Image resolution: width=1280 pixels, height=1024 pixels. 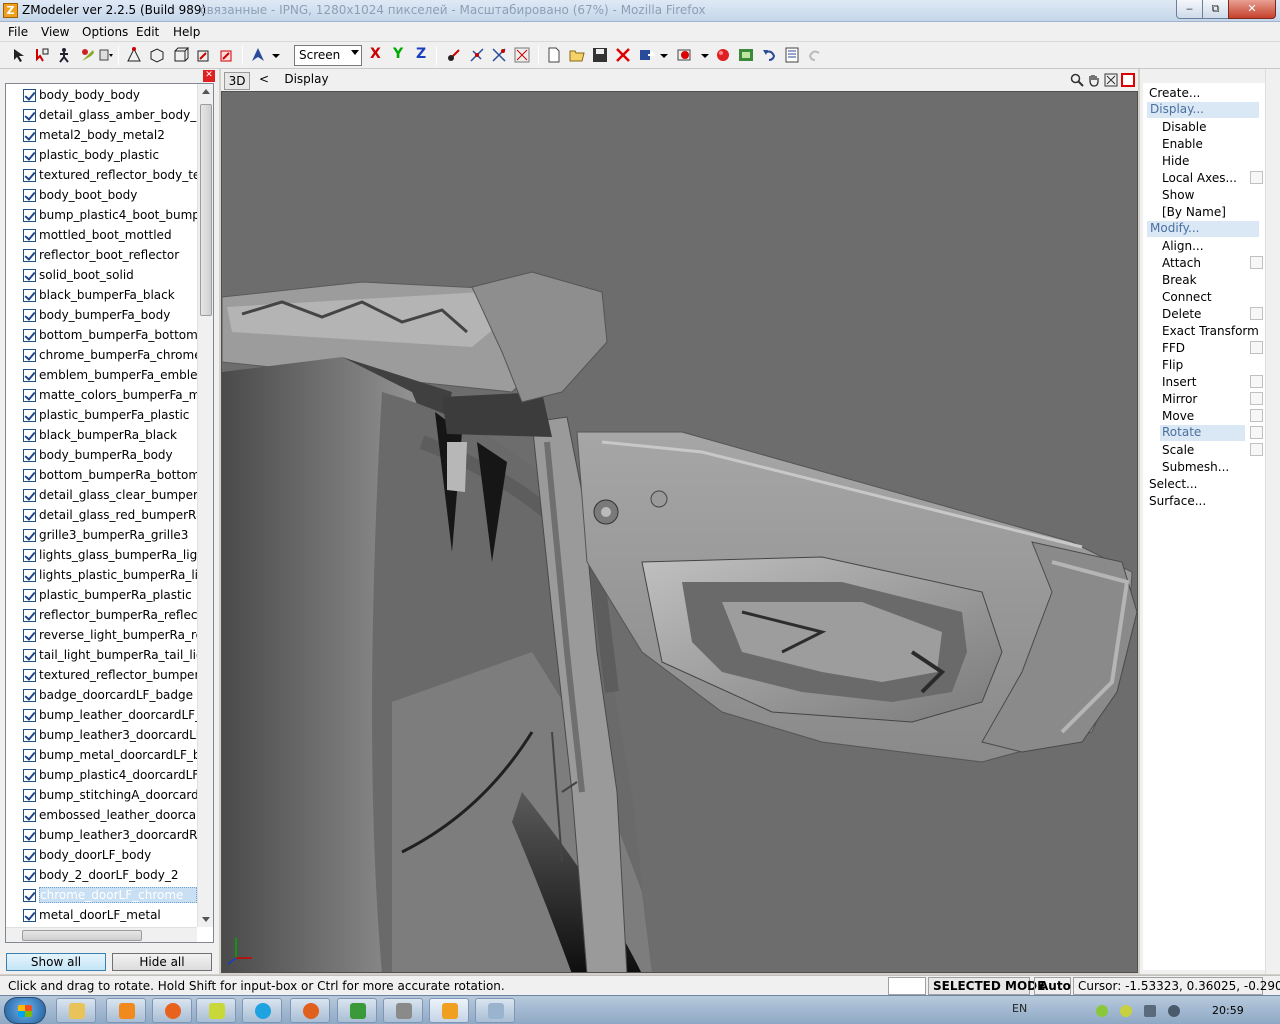 What do you see at coordinates (1150, 1011) in the screenshot?
I see `tray-display-icon` at bounding box center [1150, 1011].